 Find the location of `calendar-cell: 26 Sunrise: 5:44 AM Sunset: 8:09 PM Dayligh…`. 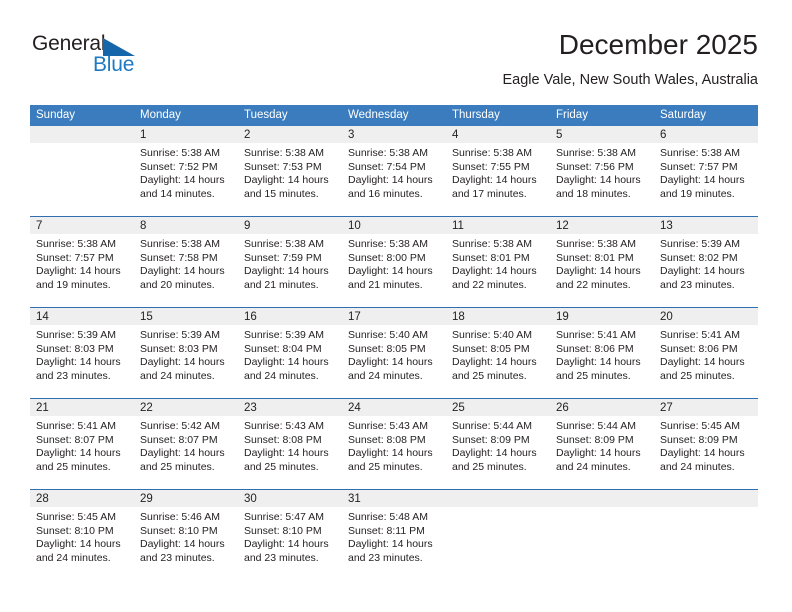

calendar-cell: 26 Sunrise: 5:44 AM Sunset: 8:09 PM Dayligh… is located at coordinates (602, 444).